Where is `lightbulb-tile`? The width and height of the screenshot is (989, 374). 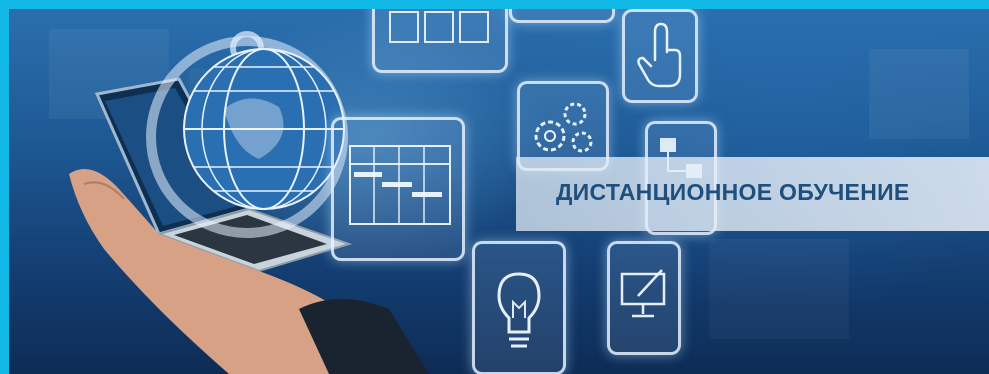
lightbulb-tile is located at coordinates (519, 307).